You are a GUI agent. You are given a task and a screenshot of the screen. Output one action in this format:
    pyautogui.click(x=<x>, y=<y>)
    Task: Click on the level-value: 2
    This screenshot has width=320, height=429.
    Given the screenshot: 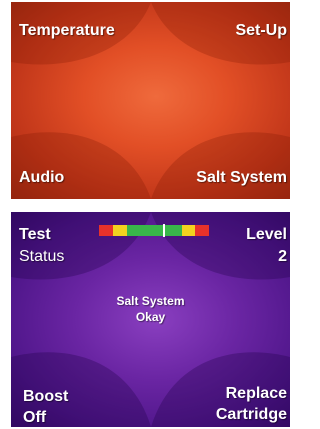 What is the action you would take?
    pyautogui.click(x=282, y=256)
    